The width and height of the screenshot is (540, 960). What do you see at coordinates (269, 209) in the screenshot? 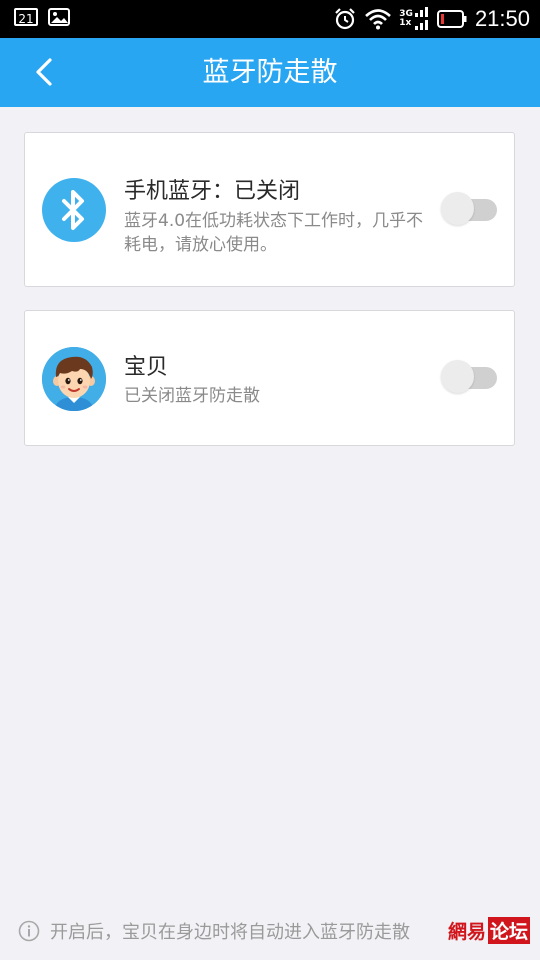
I see `bluetooth-status-card: 手机蓝牙：已关闭 蓝牙4.0在低功耗状态下工作时，几乎不耗电，请放心使用。` at bounding box center [269, 209].